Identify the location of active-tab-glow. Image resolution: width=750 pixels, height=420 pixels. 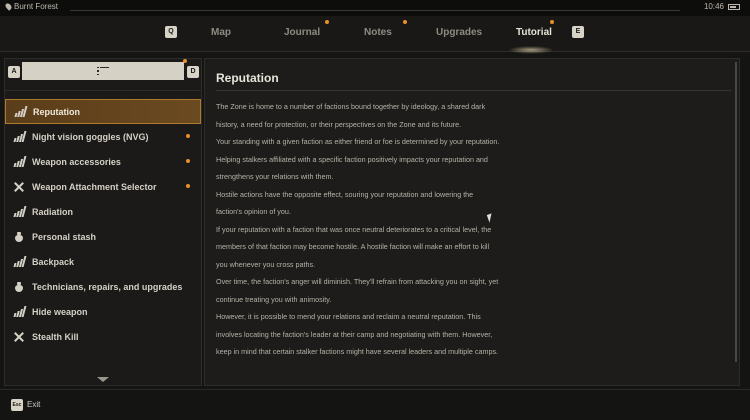
(531, 50).